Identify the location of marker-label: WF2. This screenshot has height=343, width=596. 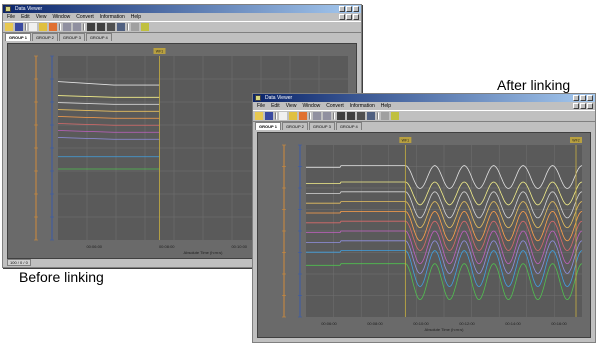
(575, 141).